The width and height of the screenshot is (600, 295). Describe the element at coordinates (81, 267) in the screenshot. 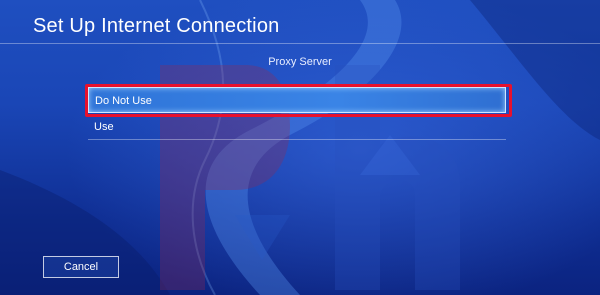

I see `cancel-button: Cancel` at that location.